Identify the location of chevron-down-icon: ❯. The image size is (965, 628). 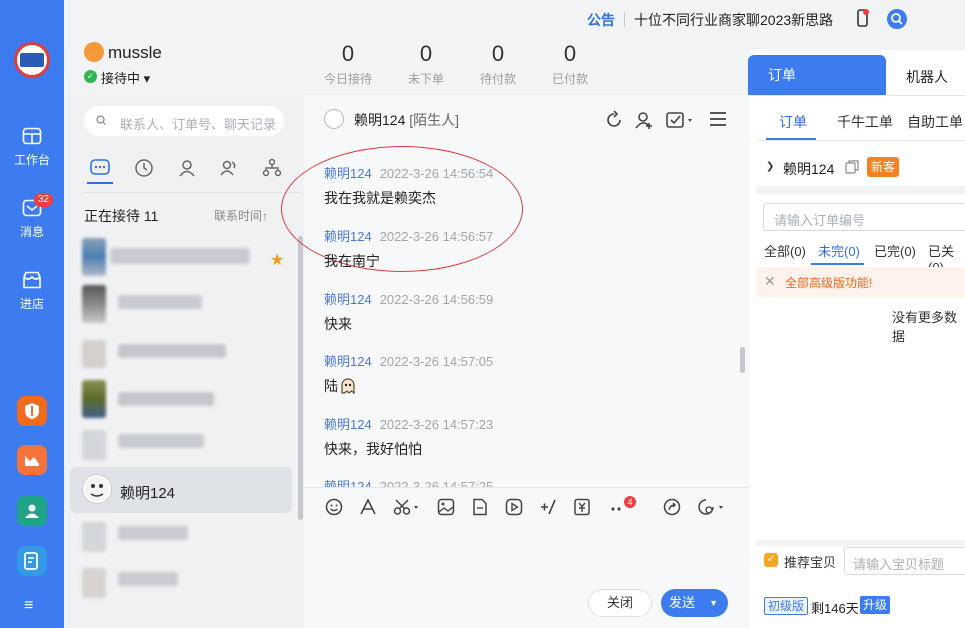
(770, 166).